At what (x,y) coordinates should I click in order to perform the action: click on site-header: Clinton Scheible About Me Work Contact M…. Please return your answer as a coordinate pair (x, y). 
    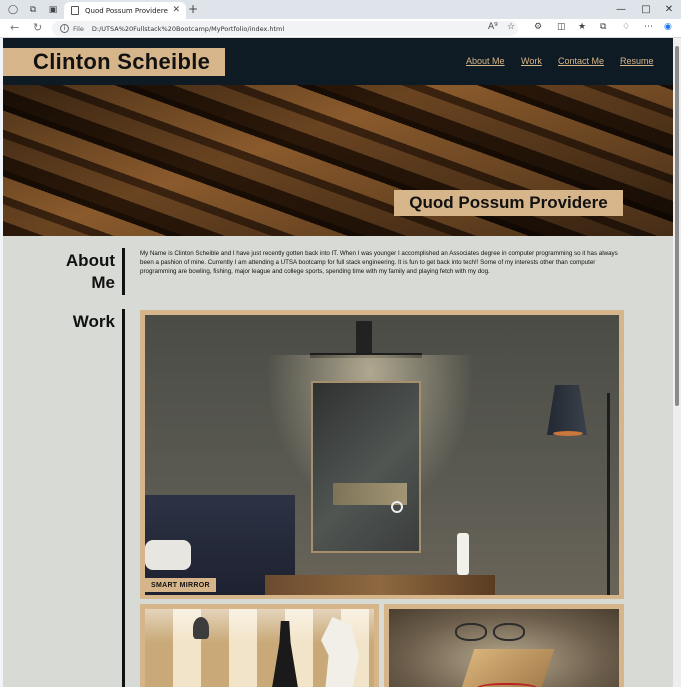
    Looking at the image, I should click on (338, 61).